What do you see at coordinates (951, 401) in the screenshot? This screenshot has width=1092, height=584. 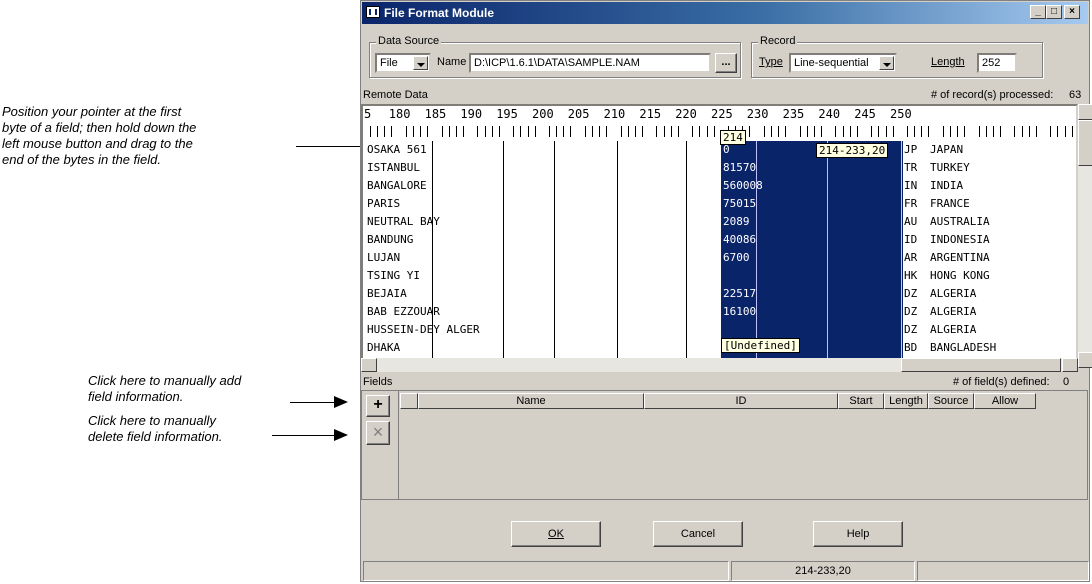 I see `column-header-source: Source` at bounding box center [951, 401].